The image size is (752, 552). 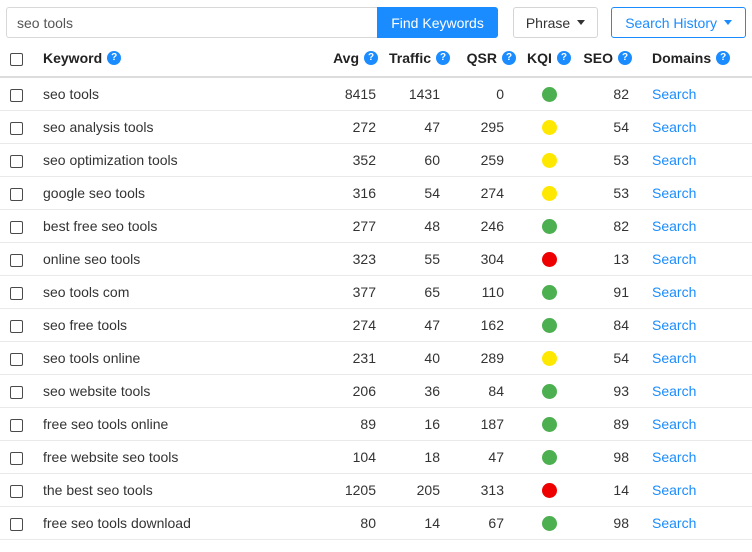 I want to click on cell-qsr: 295, so click(x=485, y=127).